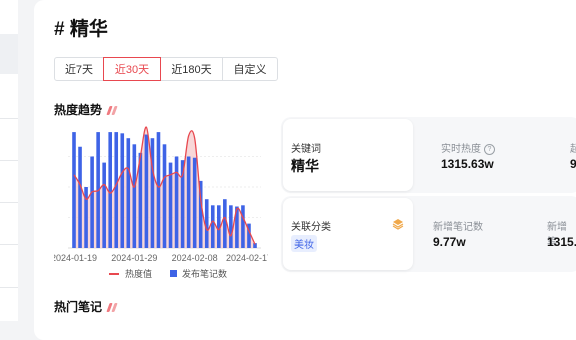 This screenshot has width=576, height=340. I want to click on info-icon: ?, so click(489, 149).